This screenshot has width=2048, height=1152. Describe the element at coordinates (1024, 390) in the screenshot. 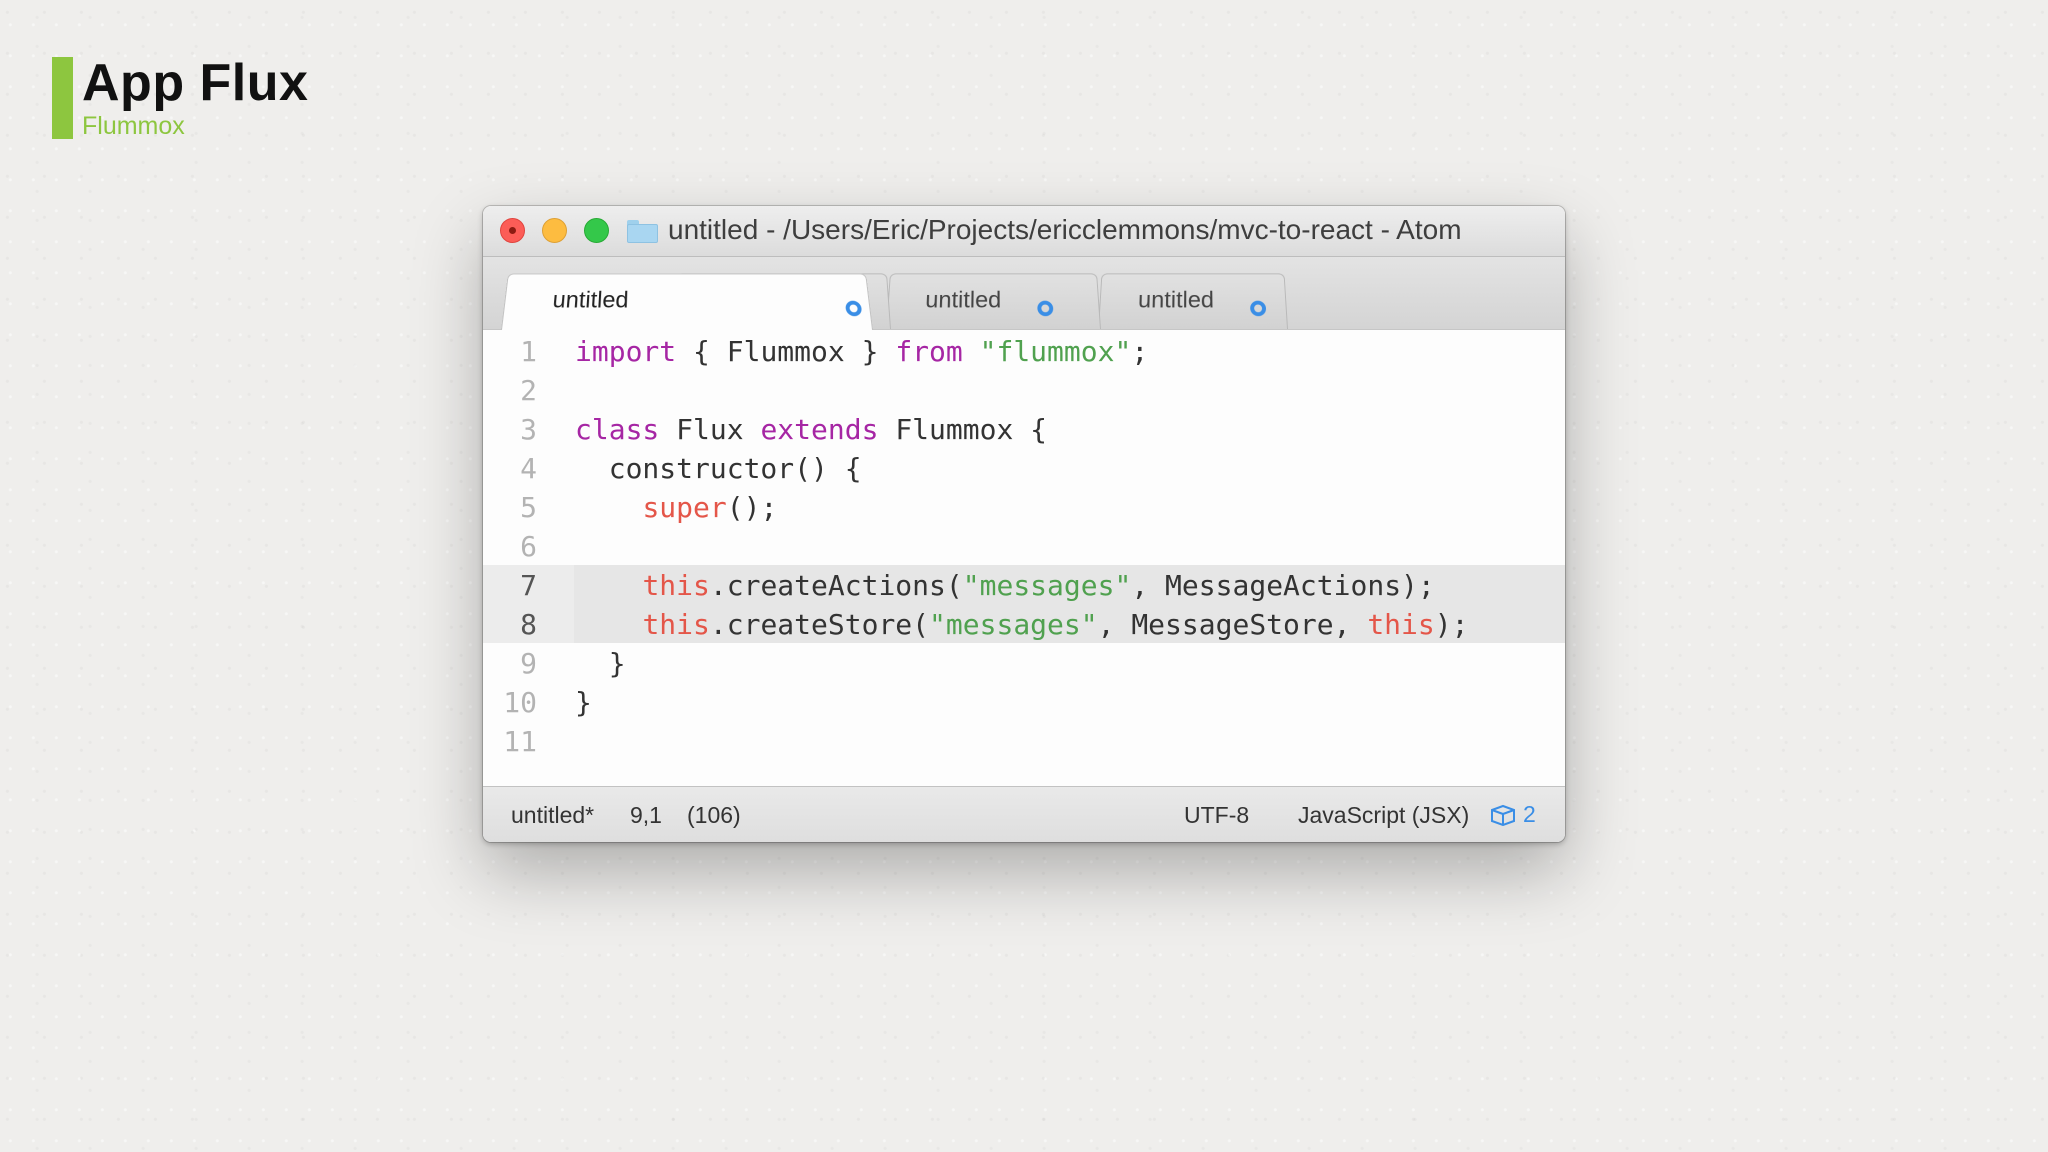

I see `code-line: 2` at that location.